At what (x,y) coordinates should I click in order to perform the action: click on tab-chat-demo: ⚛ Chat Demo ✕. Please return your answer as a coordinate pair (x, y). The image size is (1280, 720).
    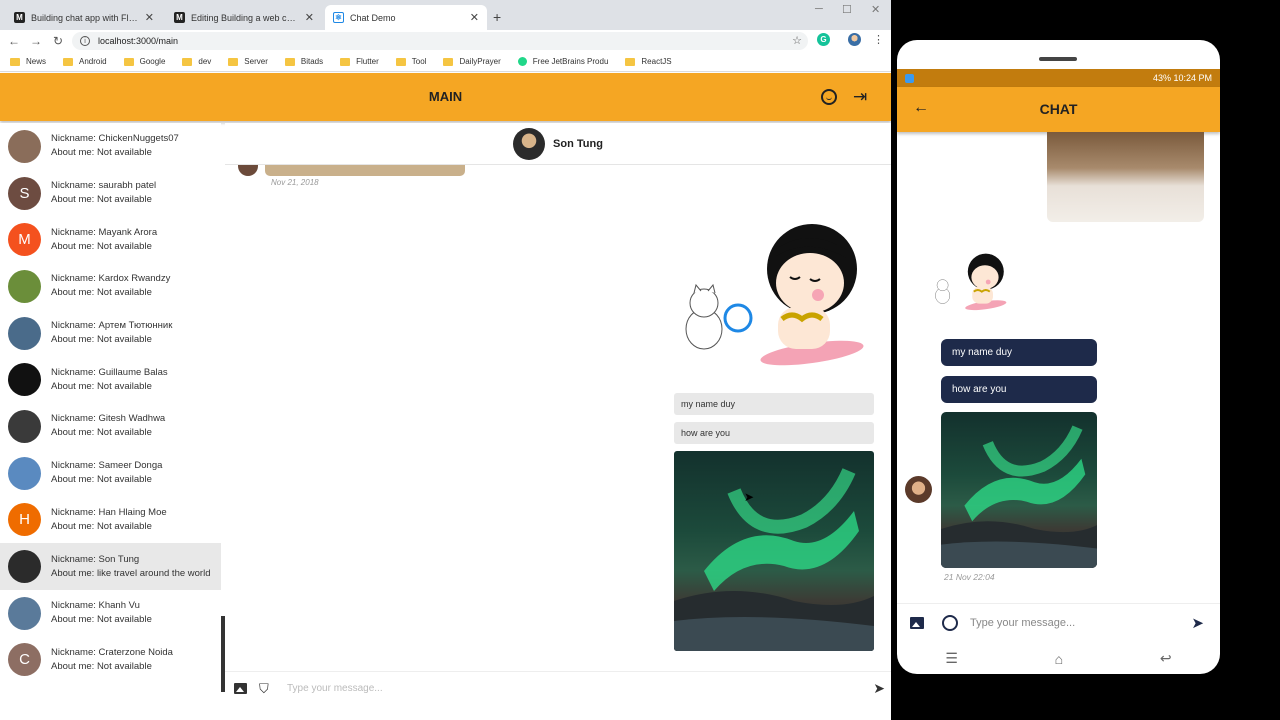
    Looking at the image, I should click on (406, 17).